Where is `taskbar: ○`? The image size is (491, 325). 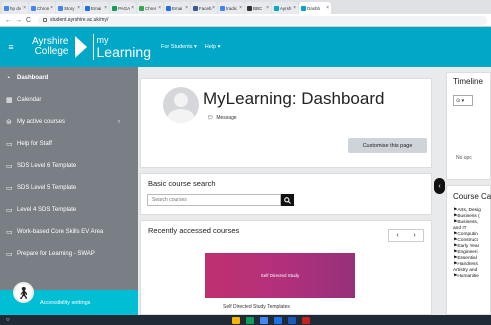
taskbar: ○ is located at coordinates (245, 320).